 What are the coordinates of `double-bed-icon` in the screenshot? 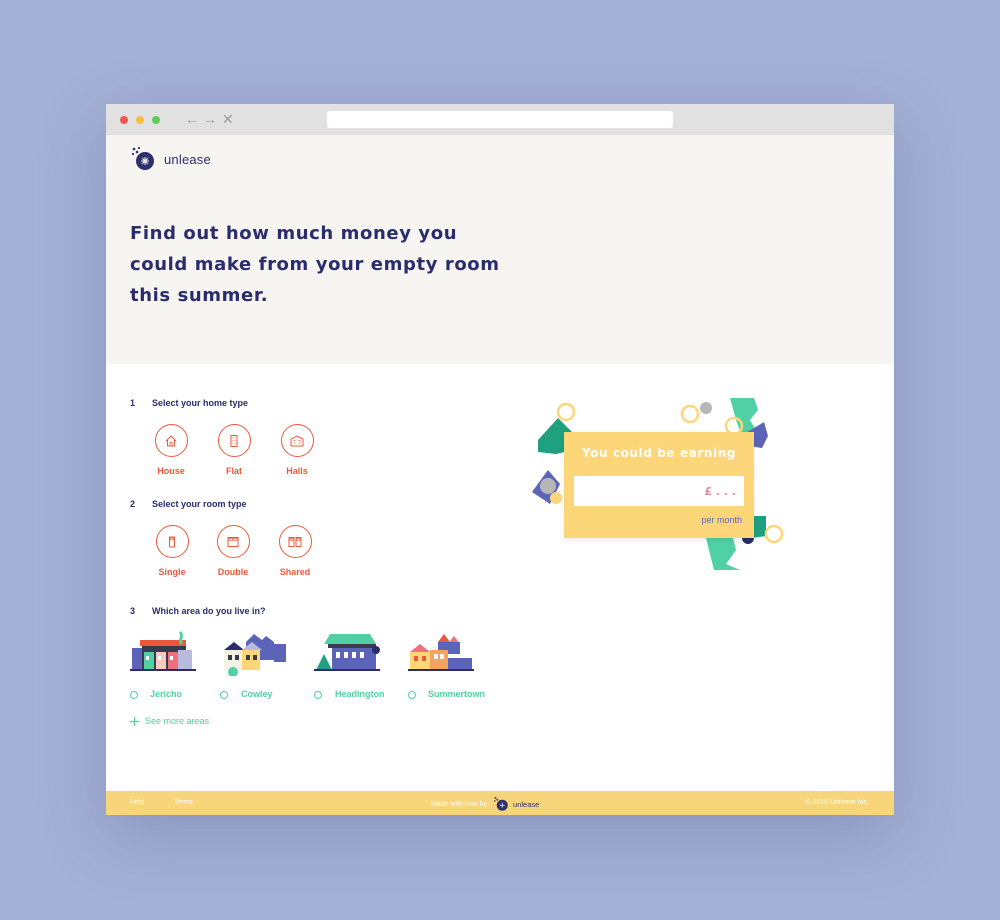 It's located at (233, 541).